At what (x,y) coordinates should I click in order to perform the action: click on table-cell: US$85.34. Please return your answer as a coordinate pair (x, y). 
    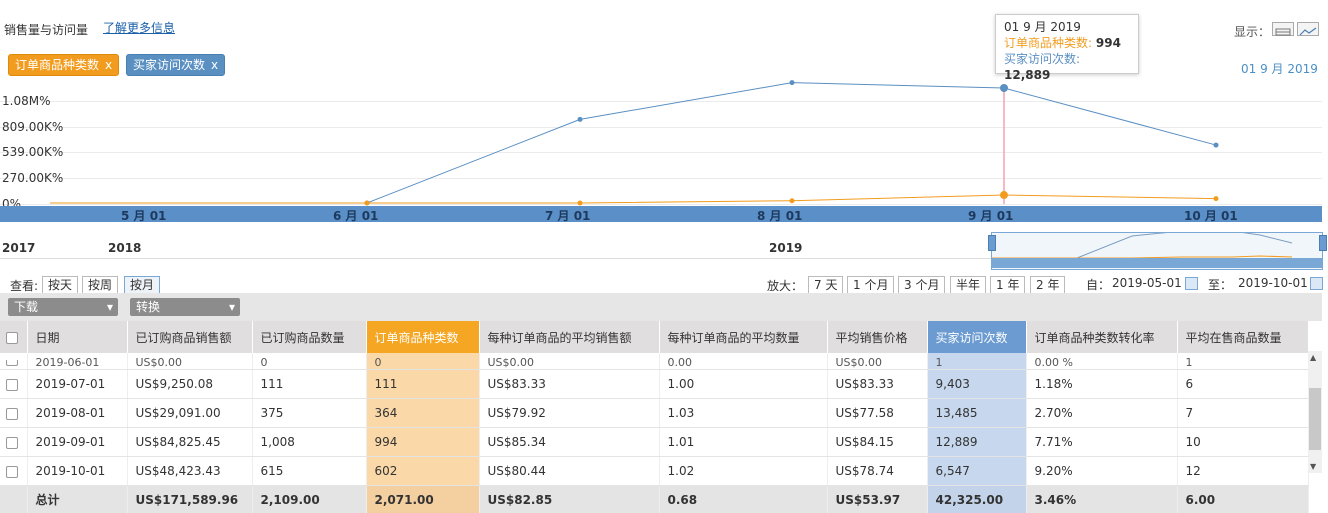
    Looking at the image, I should click on (569, 442).